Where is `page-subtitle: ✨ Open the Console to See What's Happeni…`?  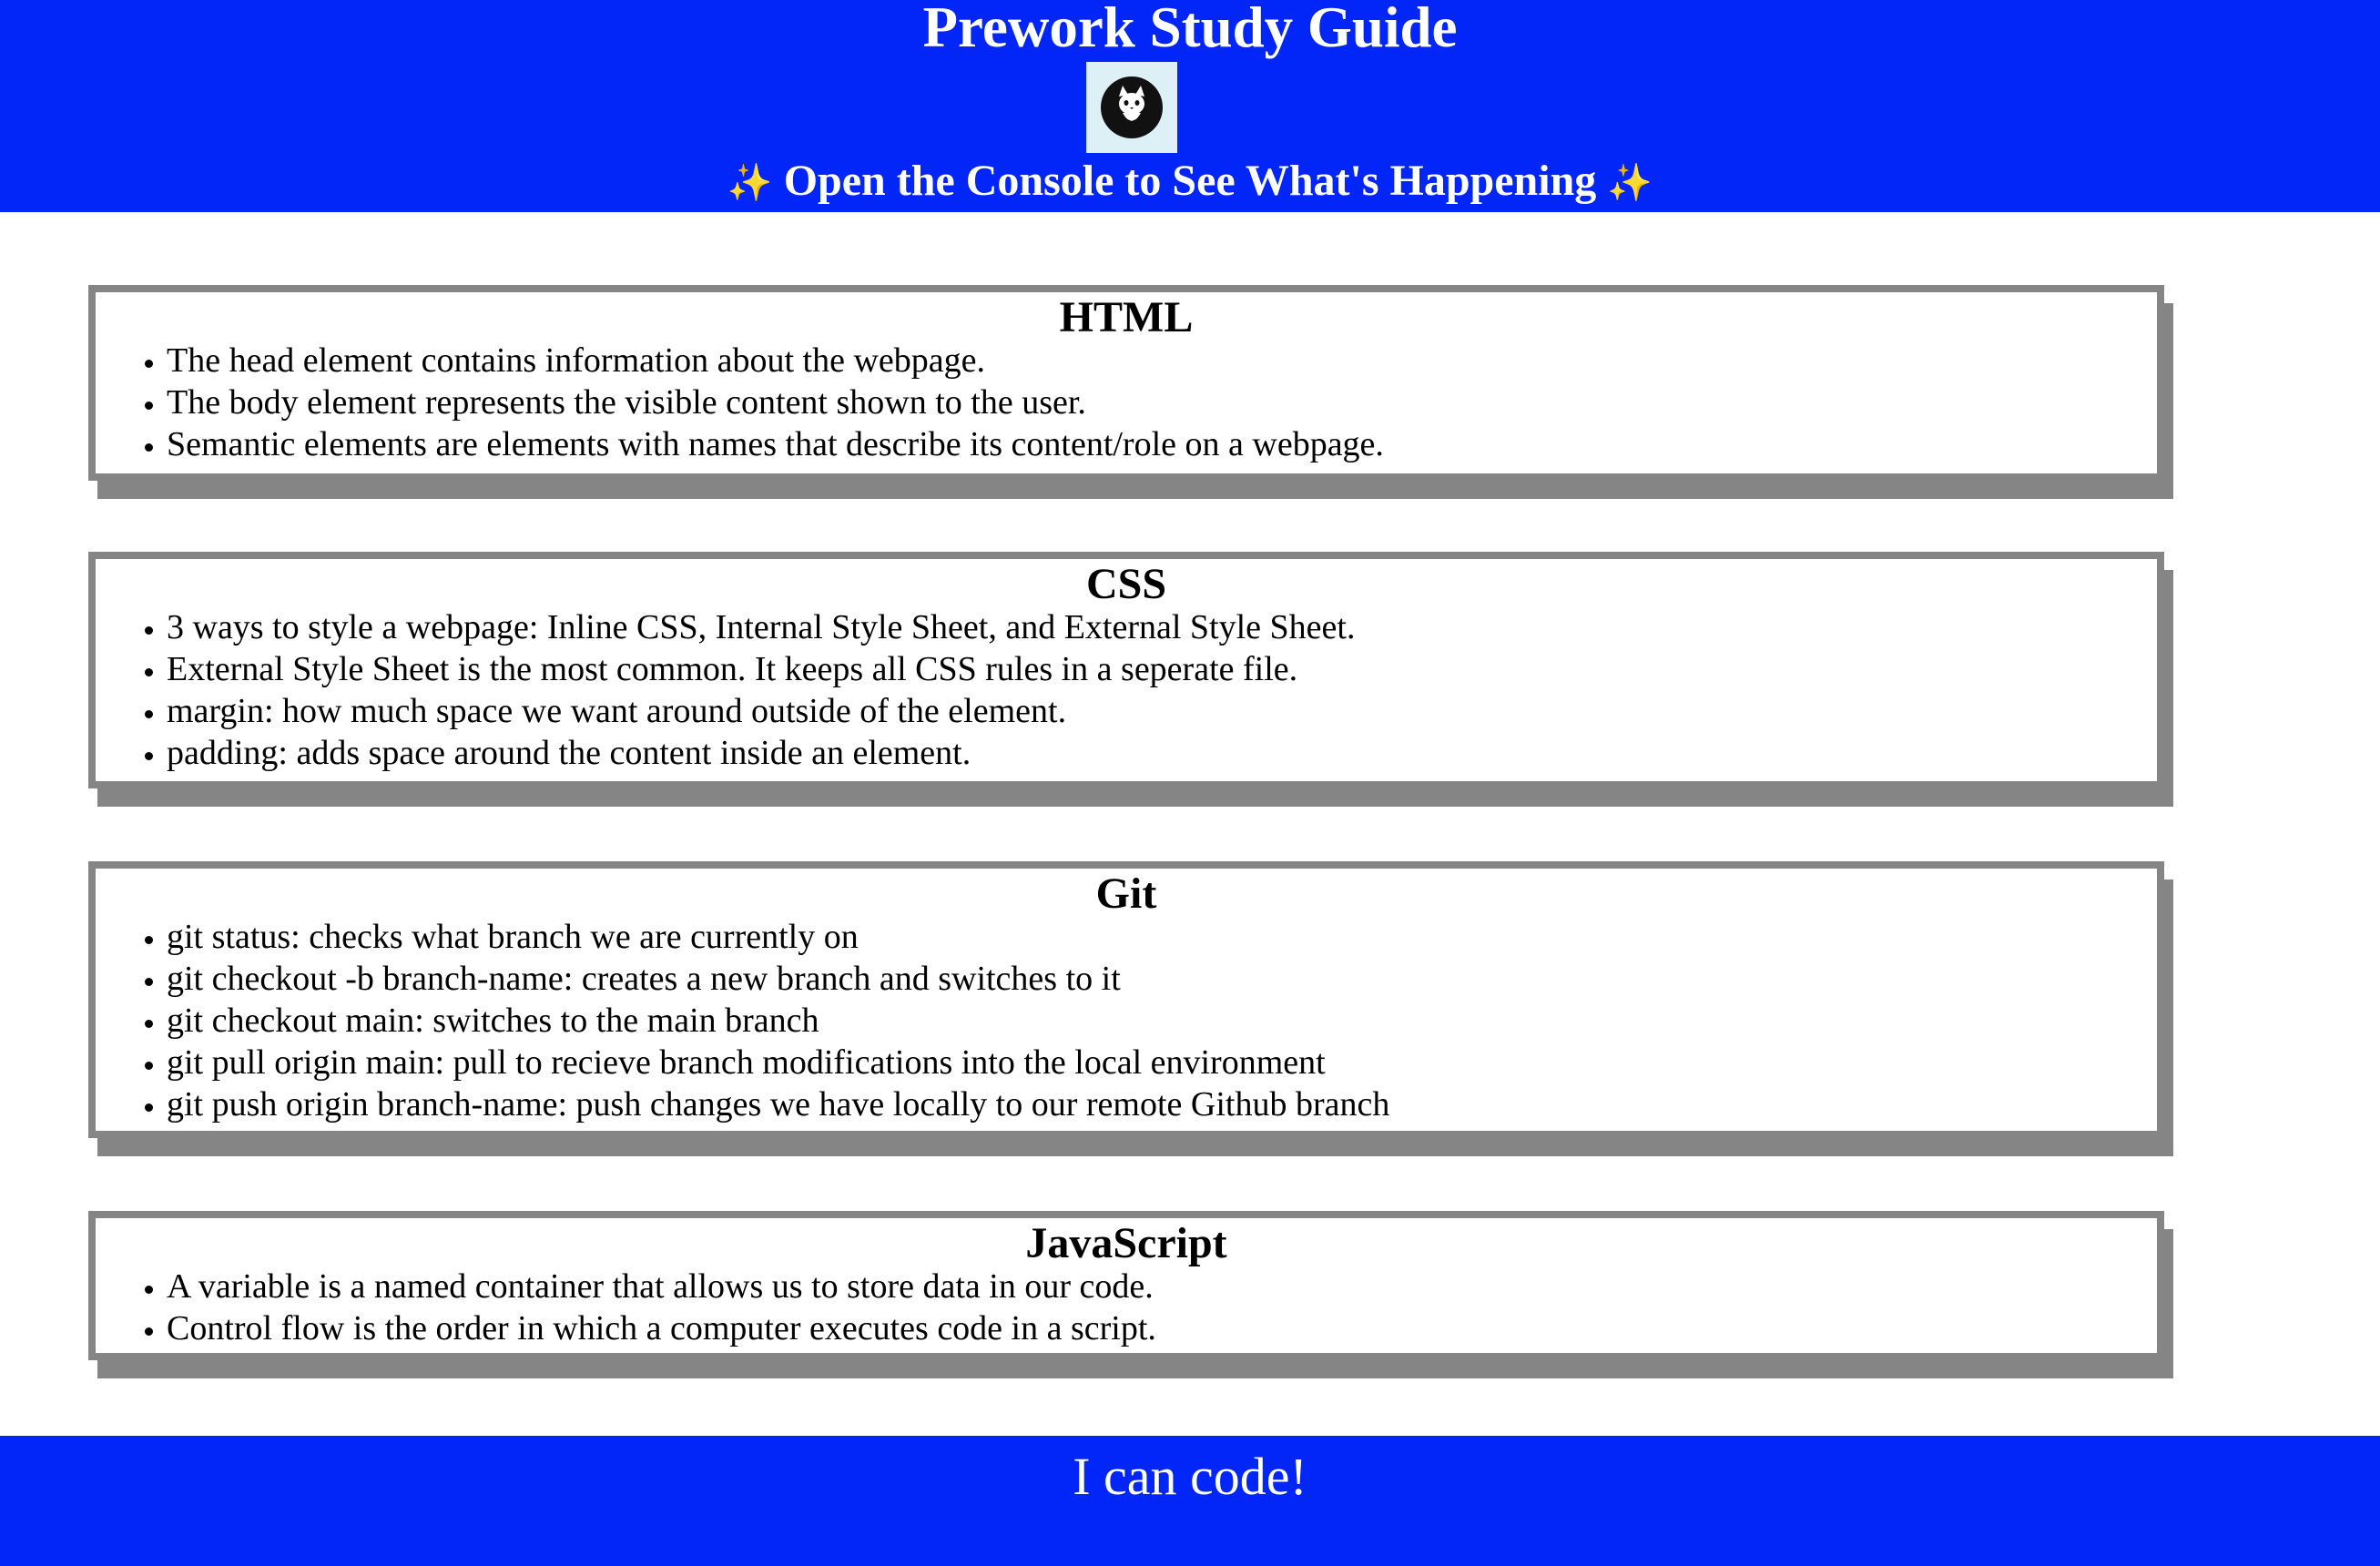
page-subtitle: ✨ Open the Console to See What's Happeni… is located at coordinates (1190, 182).